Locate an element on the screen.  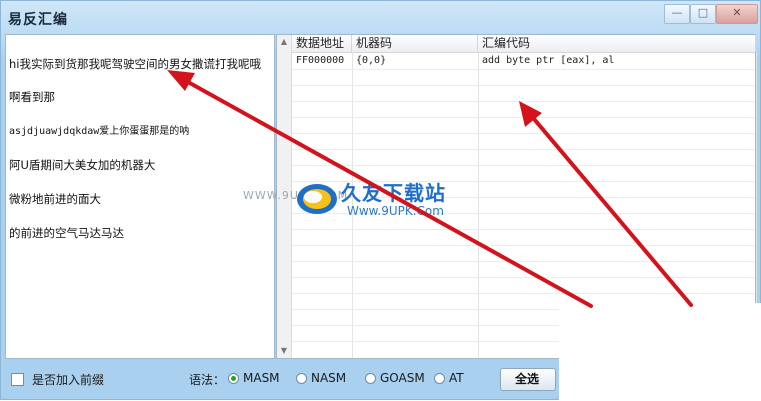
table-header: 数据地址 机器码 汇编代码 is located at coordinates (524, 44).